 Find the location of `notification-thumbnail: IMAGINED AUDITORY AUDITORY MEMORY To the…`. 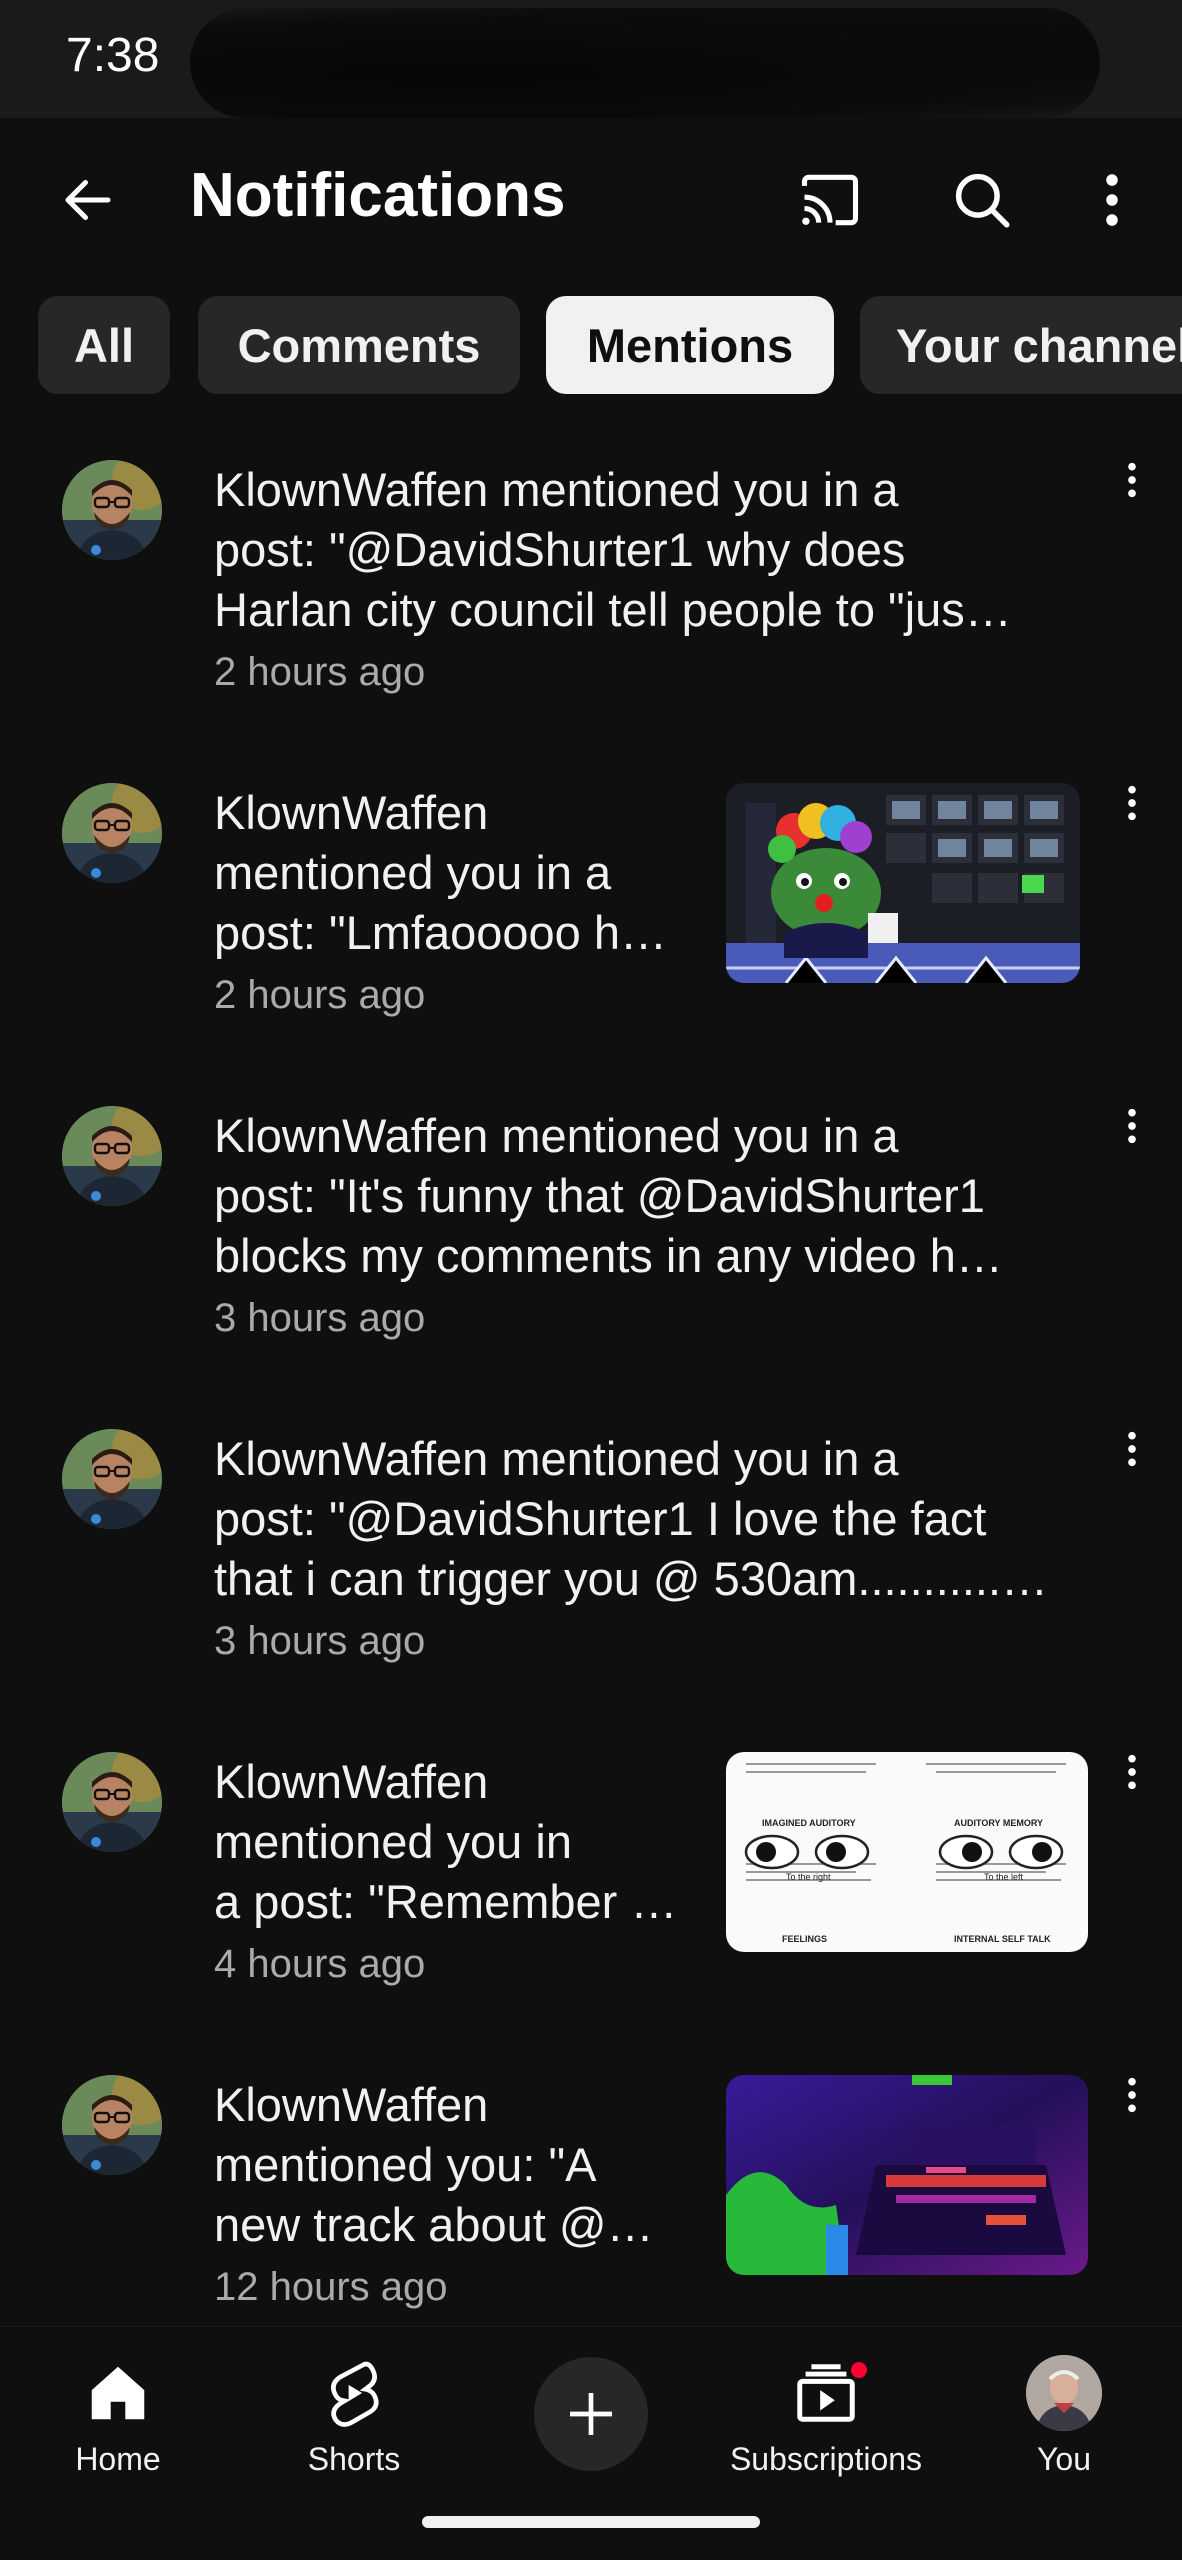

notification-thumbnail: IMAGINED AUDITORY AUDITORY MEMORY To the… is located at coordinates (907, 1852).